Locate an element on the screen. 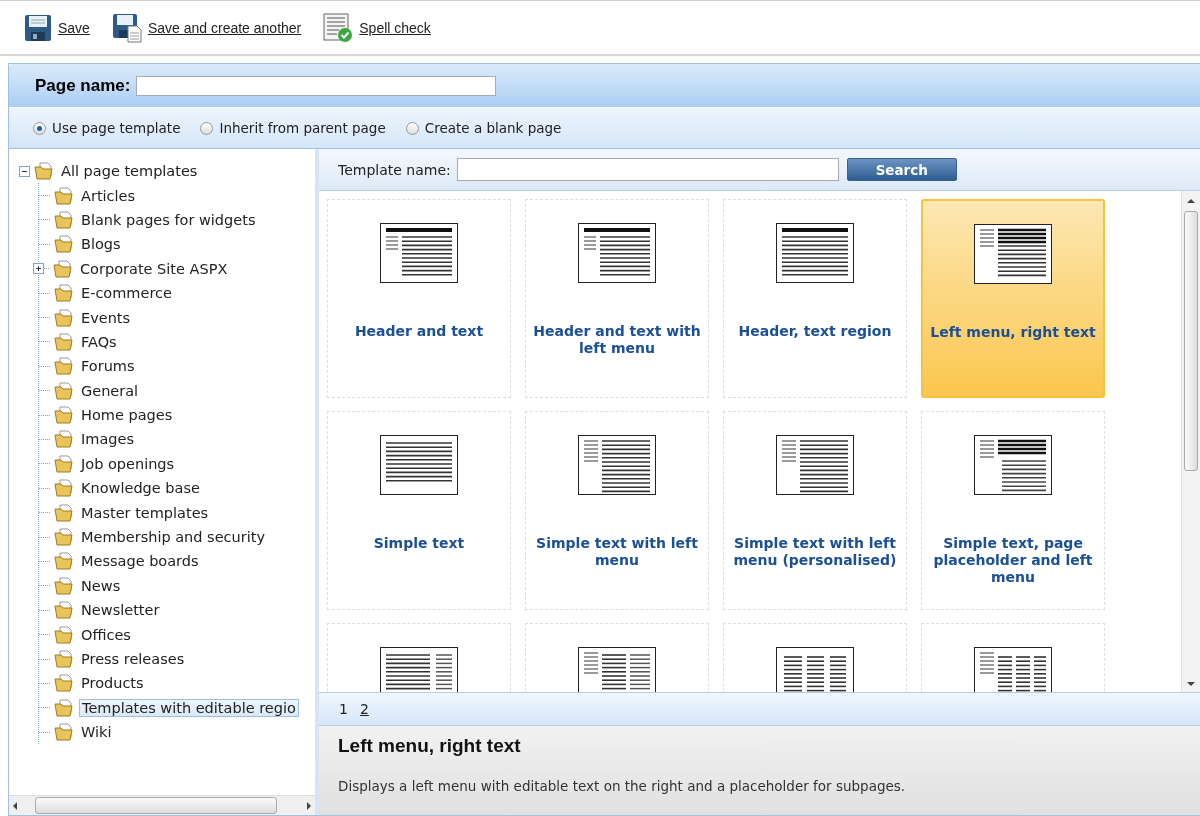  floppy-disk-page-icon is located at coordinates (126, 27).